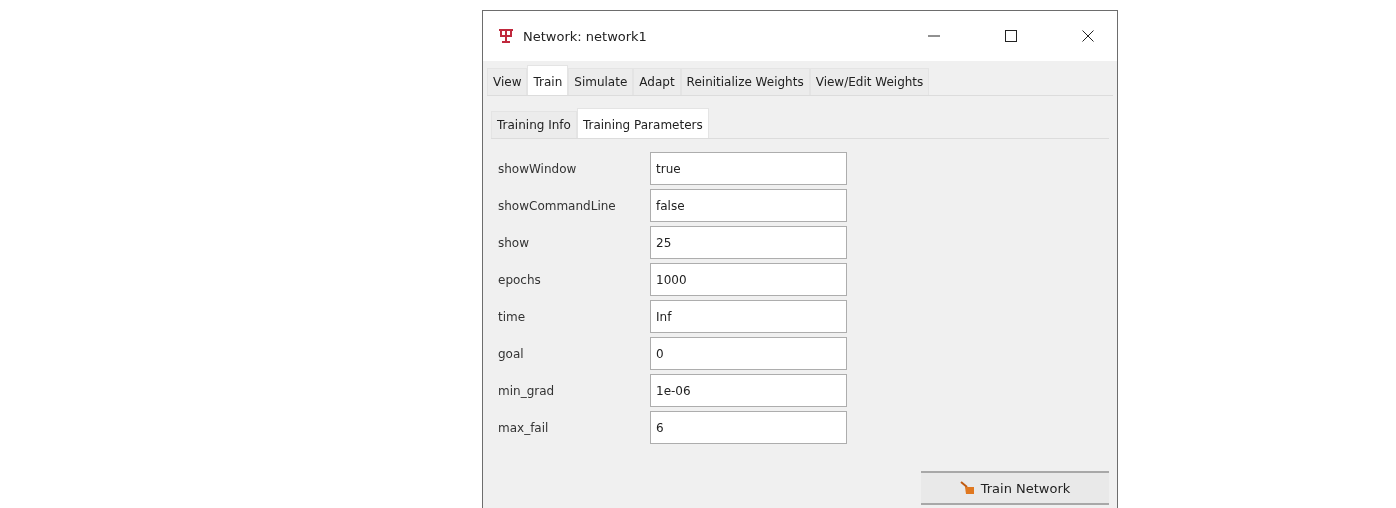 Image resolution: width=1396 pixels, height=508 pixels. I want to click on tab: Adapt, so click(657, 81).